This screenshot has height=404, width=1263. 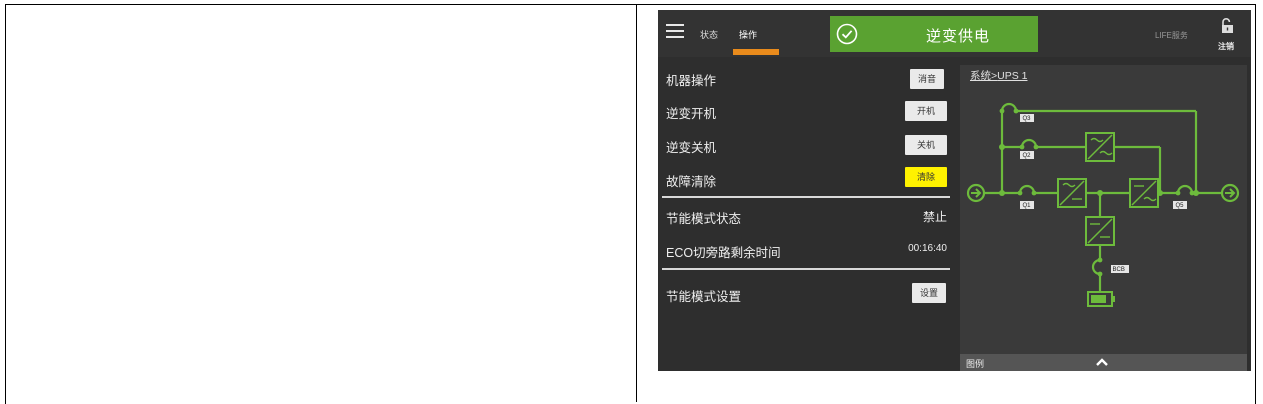 I want to click on power-flow-diagram: Q3 Q2 Q1 Q5 BCB, so click(x=1103, y=204).